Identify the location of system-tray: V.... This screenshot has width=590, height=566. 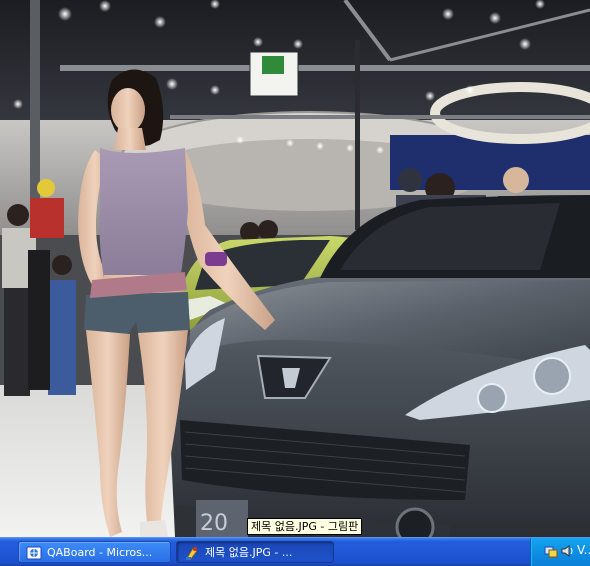
(560, 552).